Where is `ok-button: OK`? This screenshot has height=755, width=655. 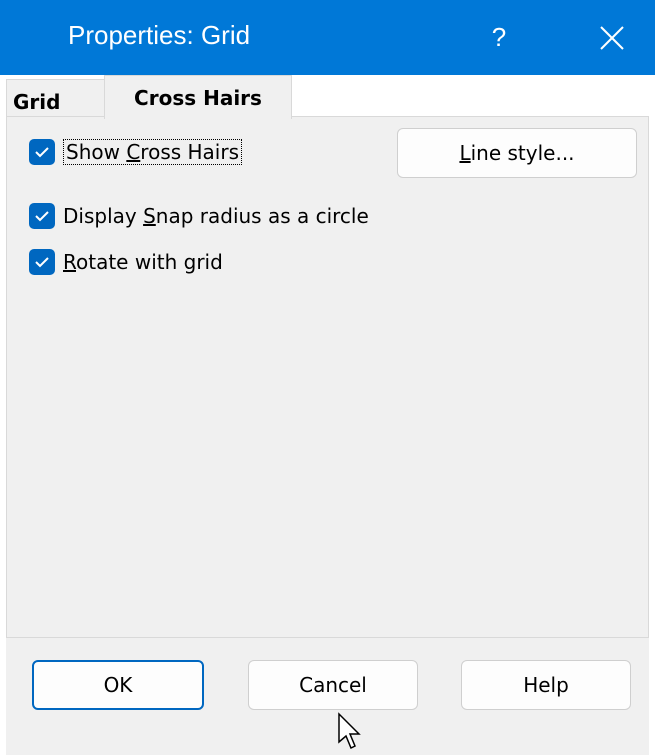 ok-button: OK is located at coordinates (118, 685).